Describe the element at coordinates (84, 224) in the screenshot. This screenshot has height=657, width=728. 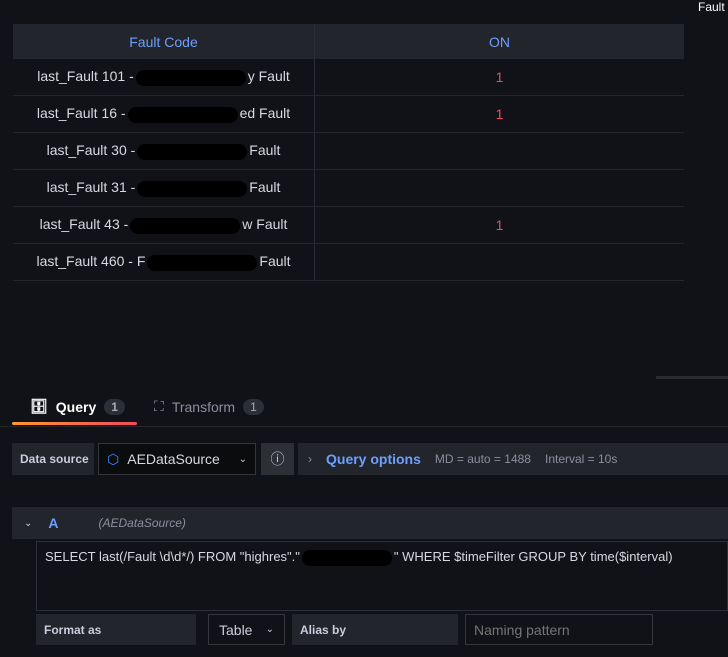
I see `fault-prefix: last_Fault 43 -` at that location.